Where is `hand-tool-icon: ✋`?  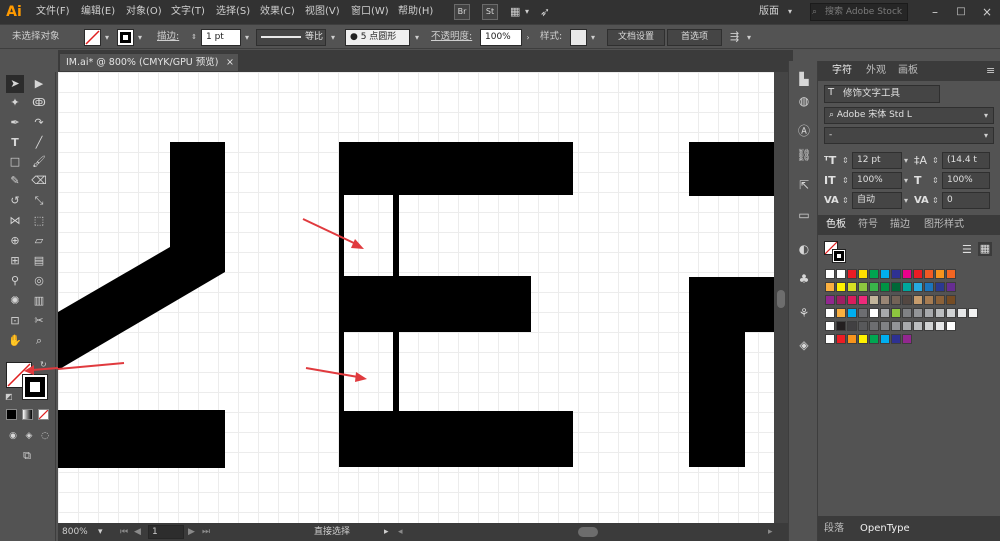 hand-tool-icon: ✋ is located at coordinates (15, 341).